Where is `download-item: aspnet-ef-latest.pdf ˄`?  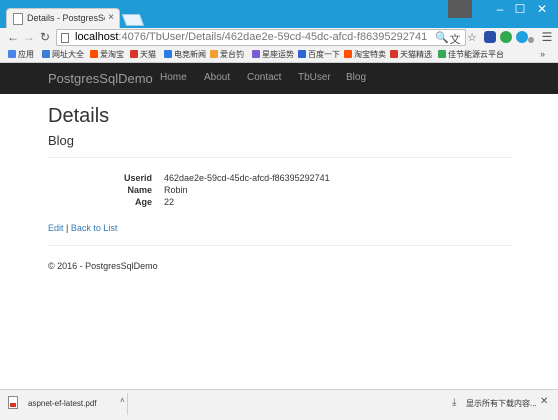
download-item: aspnet-ef-latest.pdf ˄ is located at coordinates (67, 404).